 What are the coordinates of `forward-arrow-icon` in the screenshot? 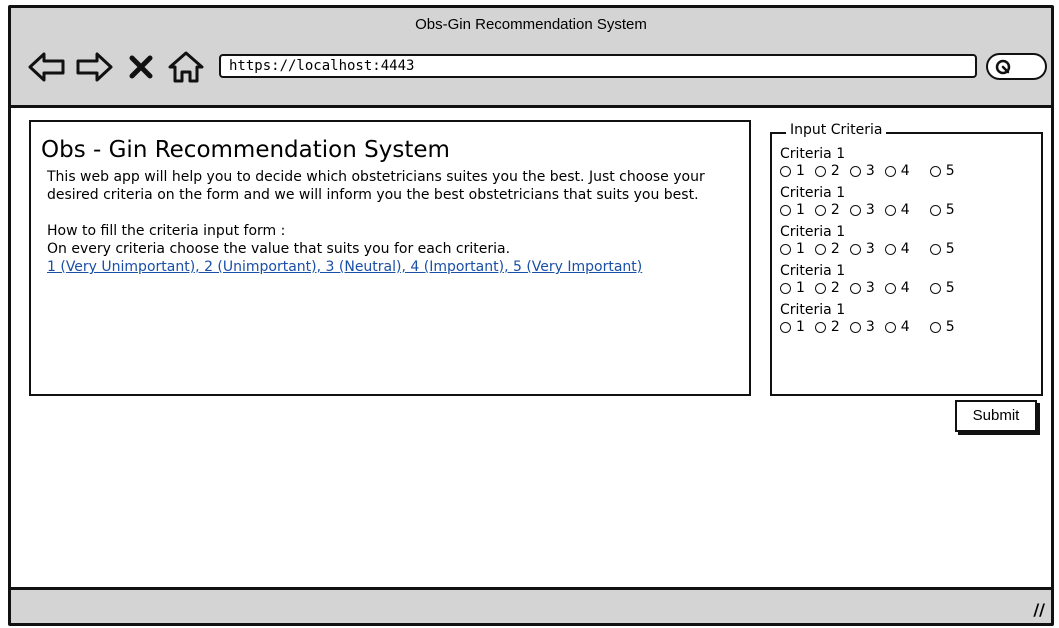 It's located at (94, 67).